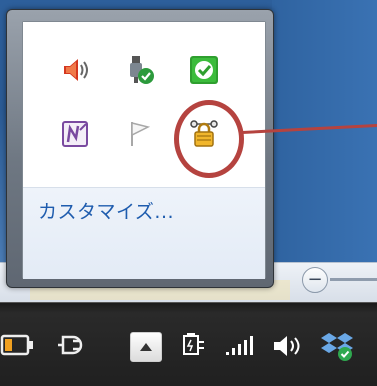  Describe the element at coordinates (338, 346) in the screenshot. I see `dropbox-icon` at that location.